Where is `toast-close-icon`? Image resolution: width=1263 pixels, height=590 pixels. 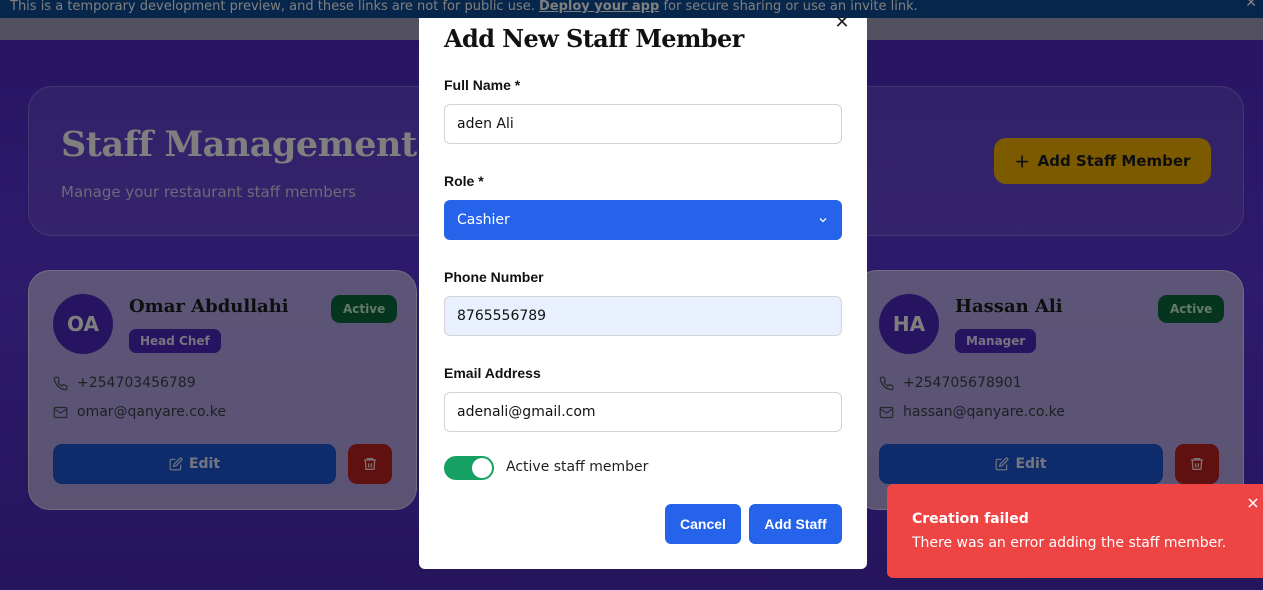 toast-close-icon is located at coordinates (1253, 503).